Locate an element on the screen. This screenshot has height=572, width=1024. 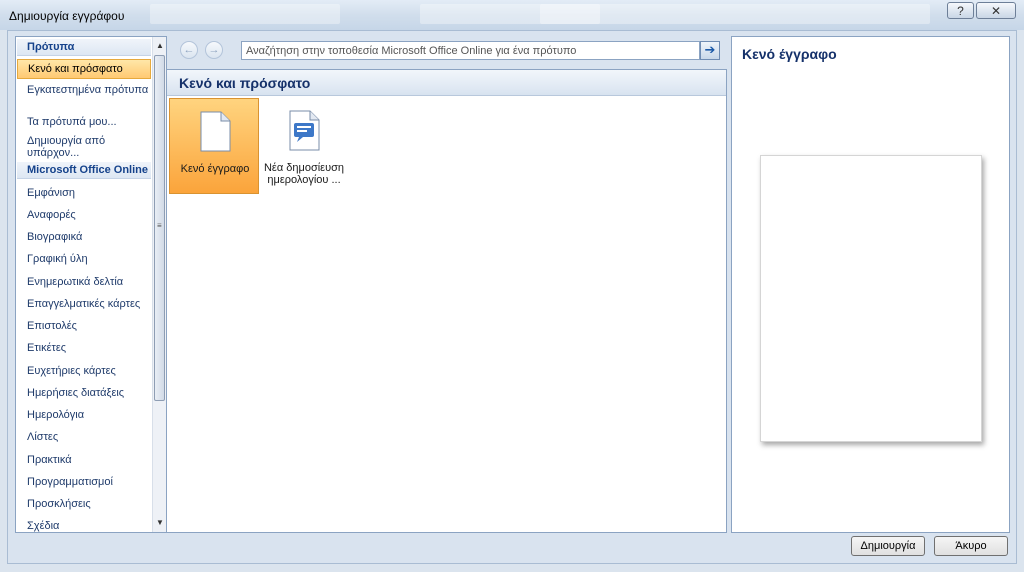
office-online-header: Microsoft Office Online is located at coordinates (84, 170).